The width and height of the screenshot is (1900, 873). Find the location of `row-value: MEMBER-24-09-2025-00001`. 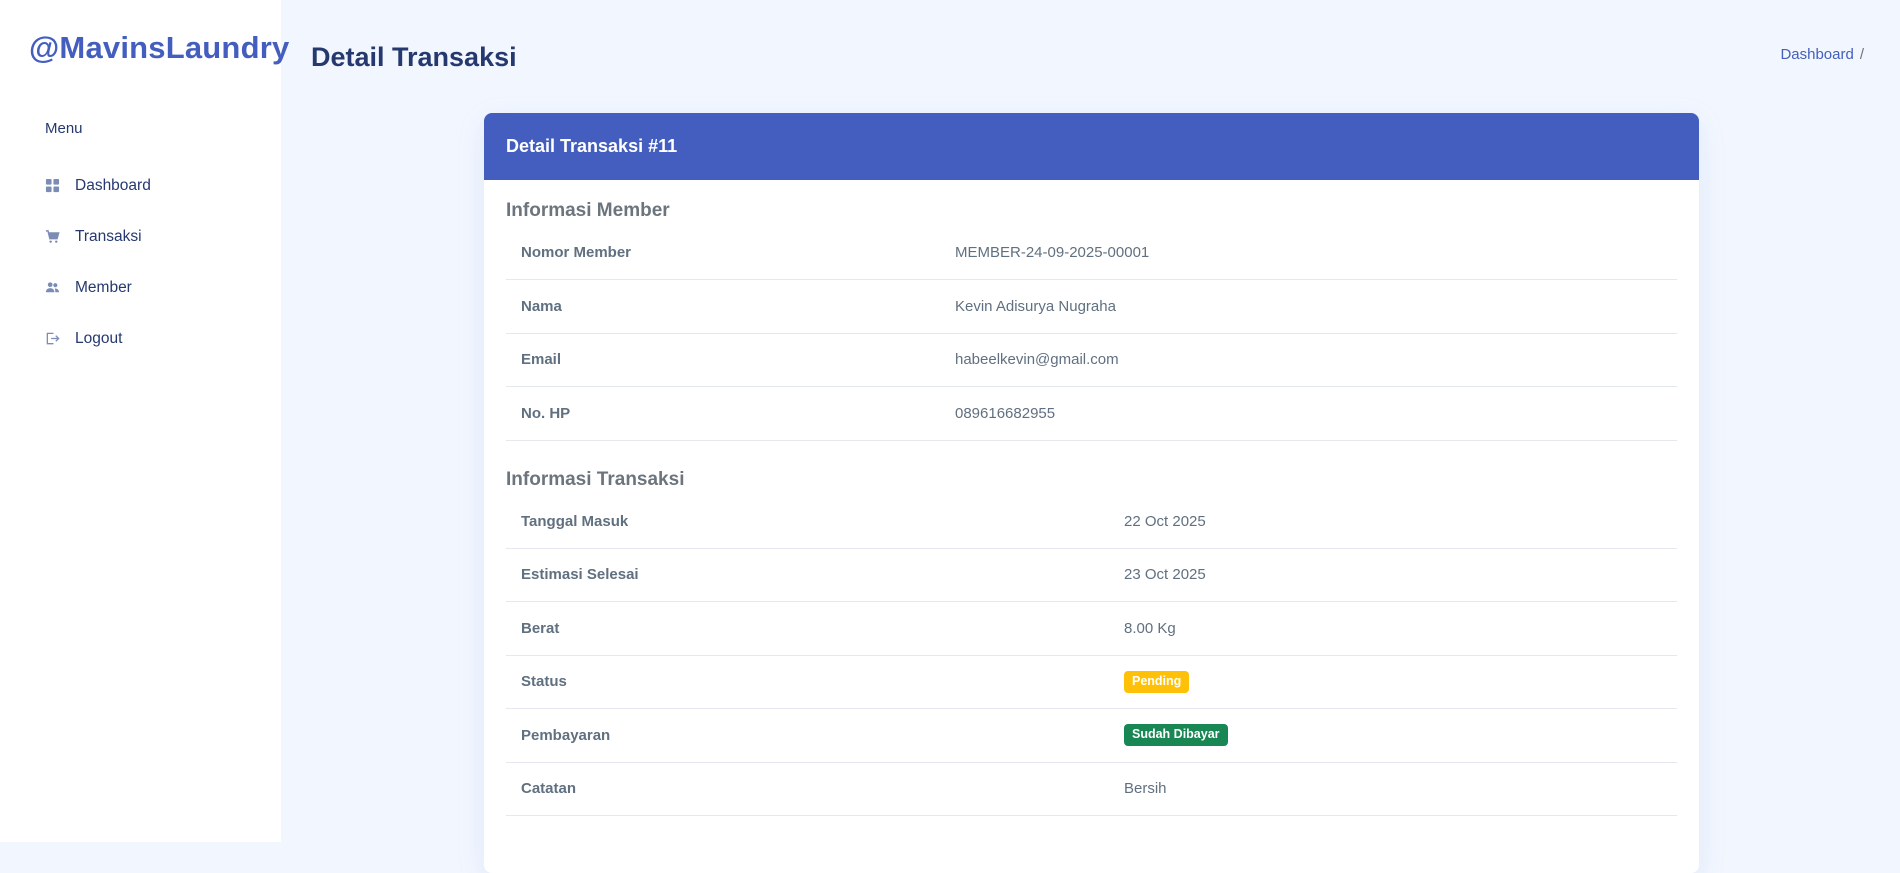

row-value: MEMBER-24-09-2025-00001 is located at coordinates (1308, 253).